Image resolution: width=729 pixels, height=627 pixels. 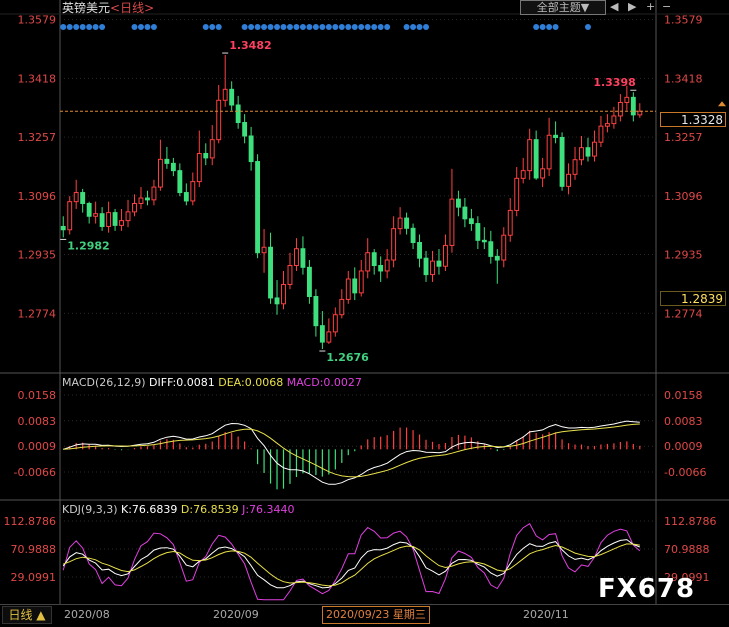 I want to click on event-marker-dots, so click(x=325, y=27).